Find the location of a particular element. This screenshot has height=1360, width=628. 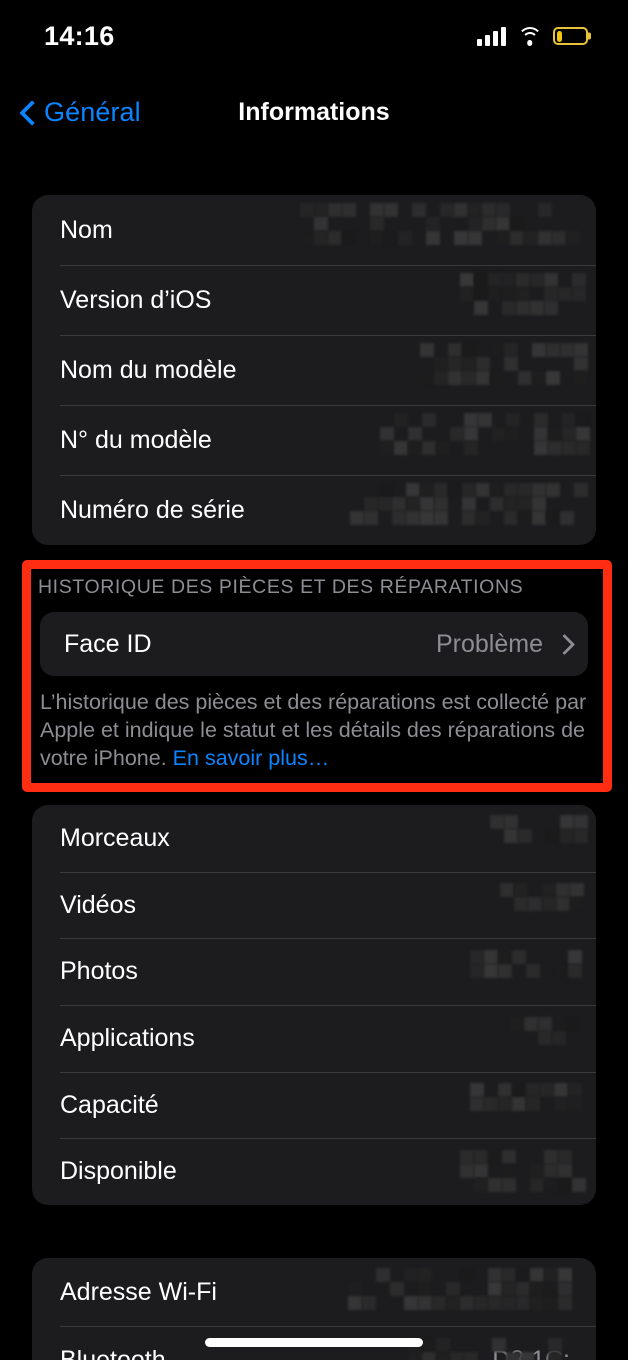

chevron-right-icon is located at coordinates (563, 644).